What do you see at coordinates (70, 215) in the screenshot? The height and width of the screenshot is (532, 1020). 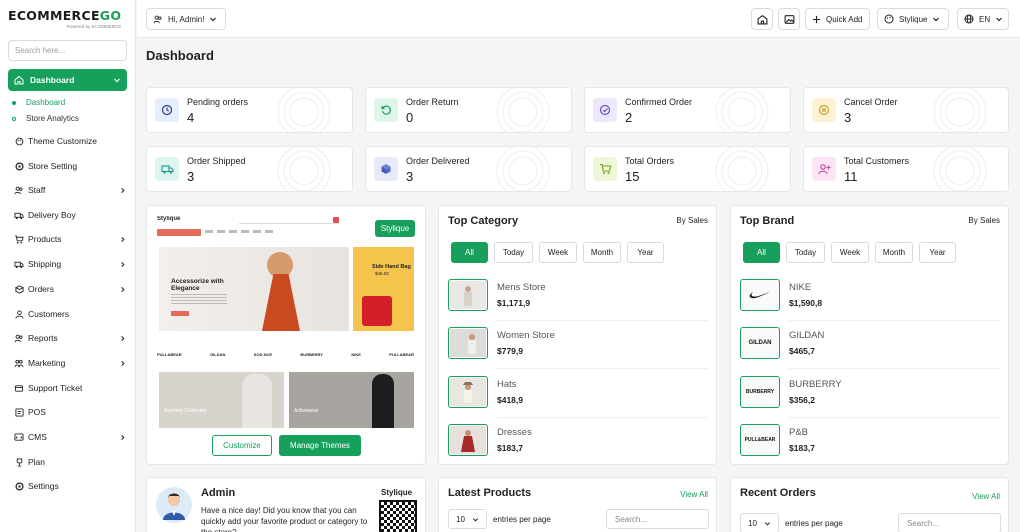 I see `sidebar-item-delivery-boy: Delivery Boy` at bounding box center [70, 215].